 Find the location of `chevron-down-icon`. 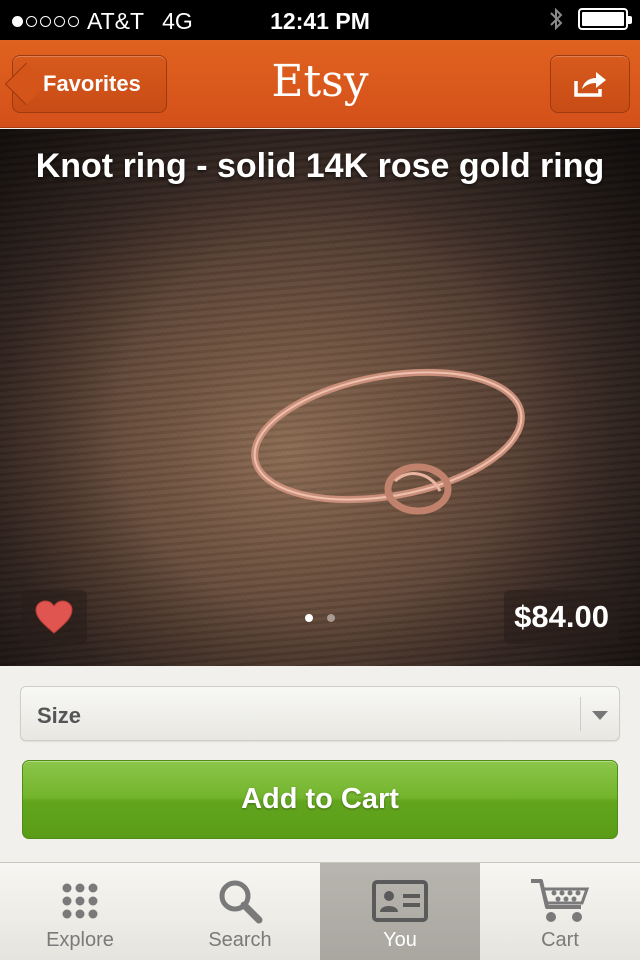

chevron-down-icon is located at coordinates (600, 715).